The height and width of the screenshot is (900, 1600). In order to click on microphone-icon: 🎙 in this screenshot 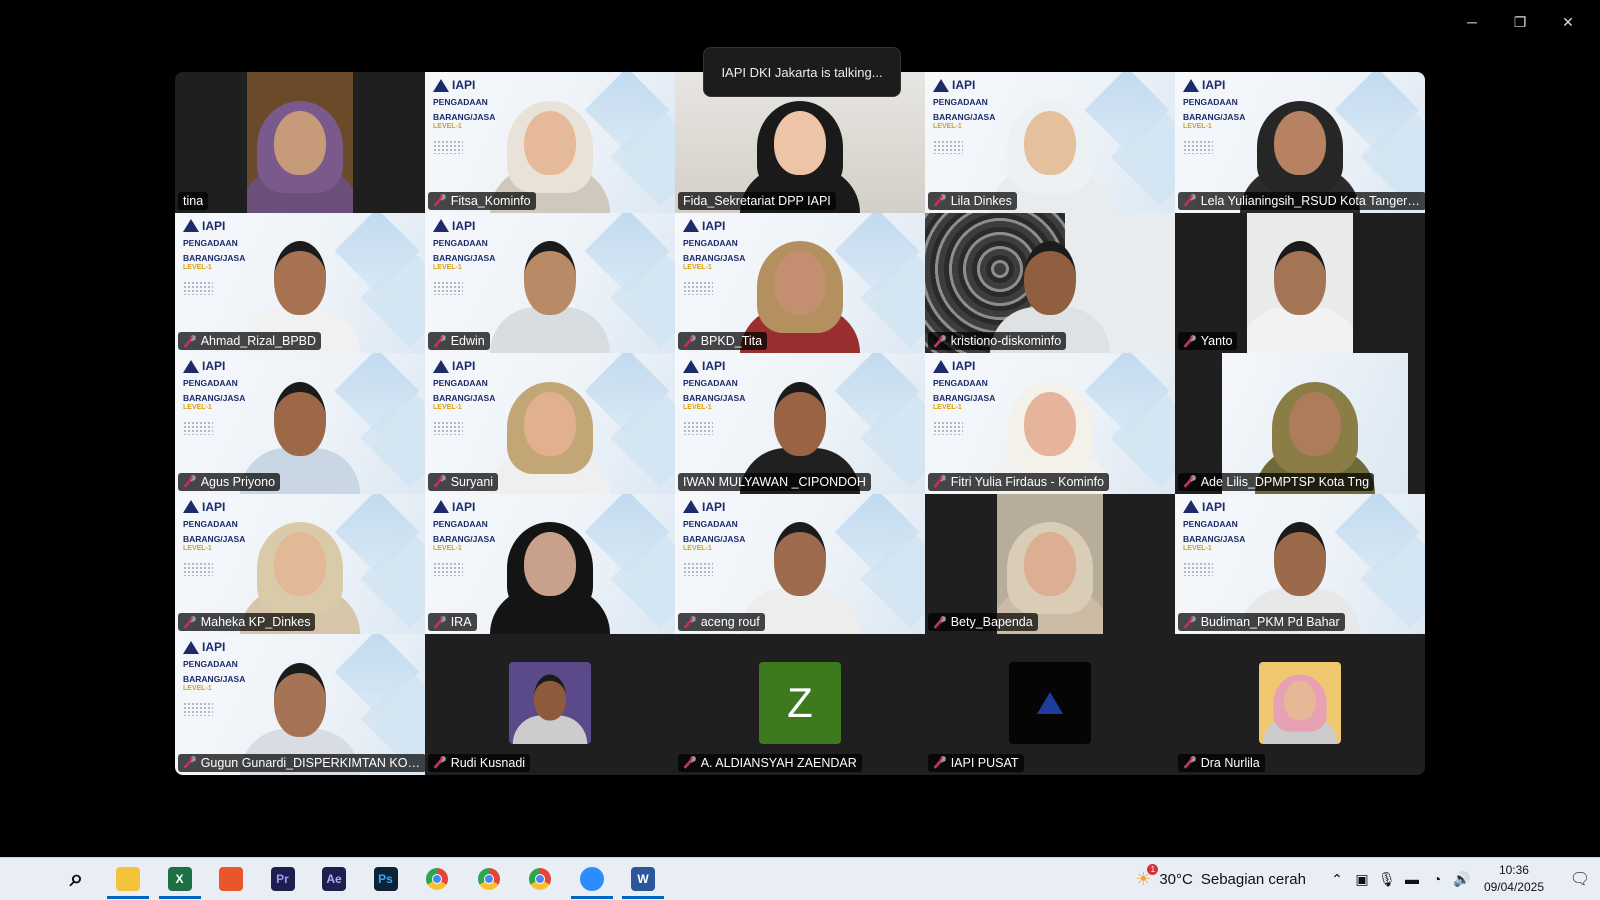, I will do `click(1387, 879)`.